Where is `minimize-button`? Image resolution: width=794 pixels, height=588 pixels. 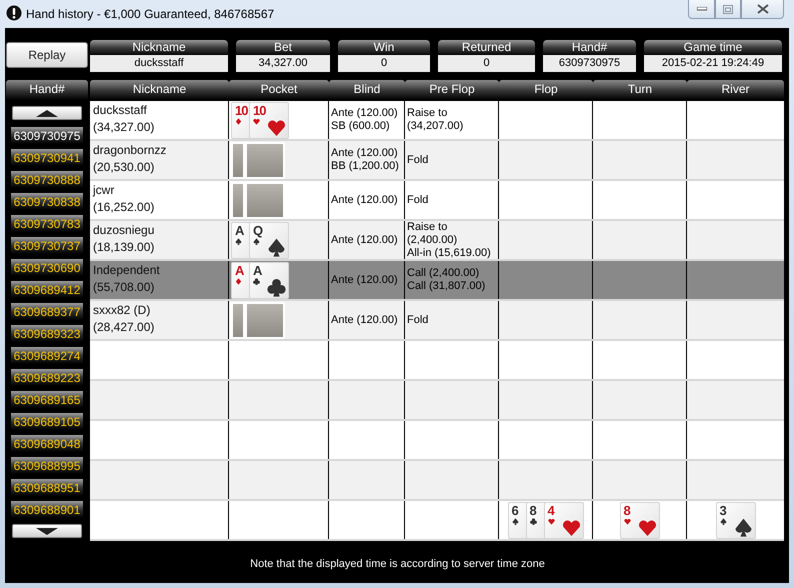
minimize-button is located at coordinates (701, 9).